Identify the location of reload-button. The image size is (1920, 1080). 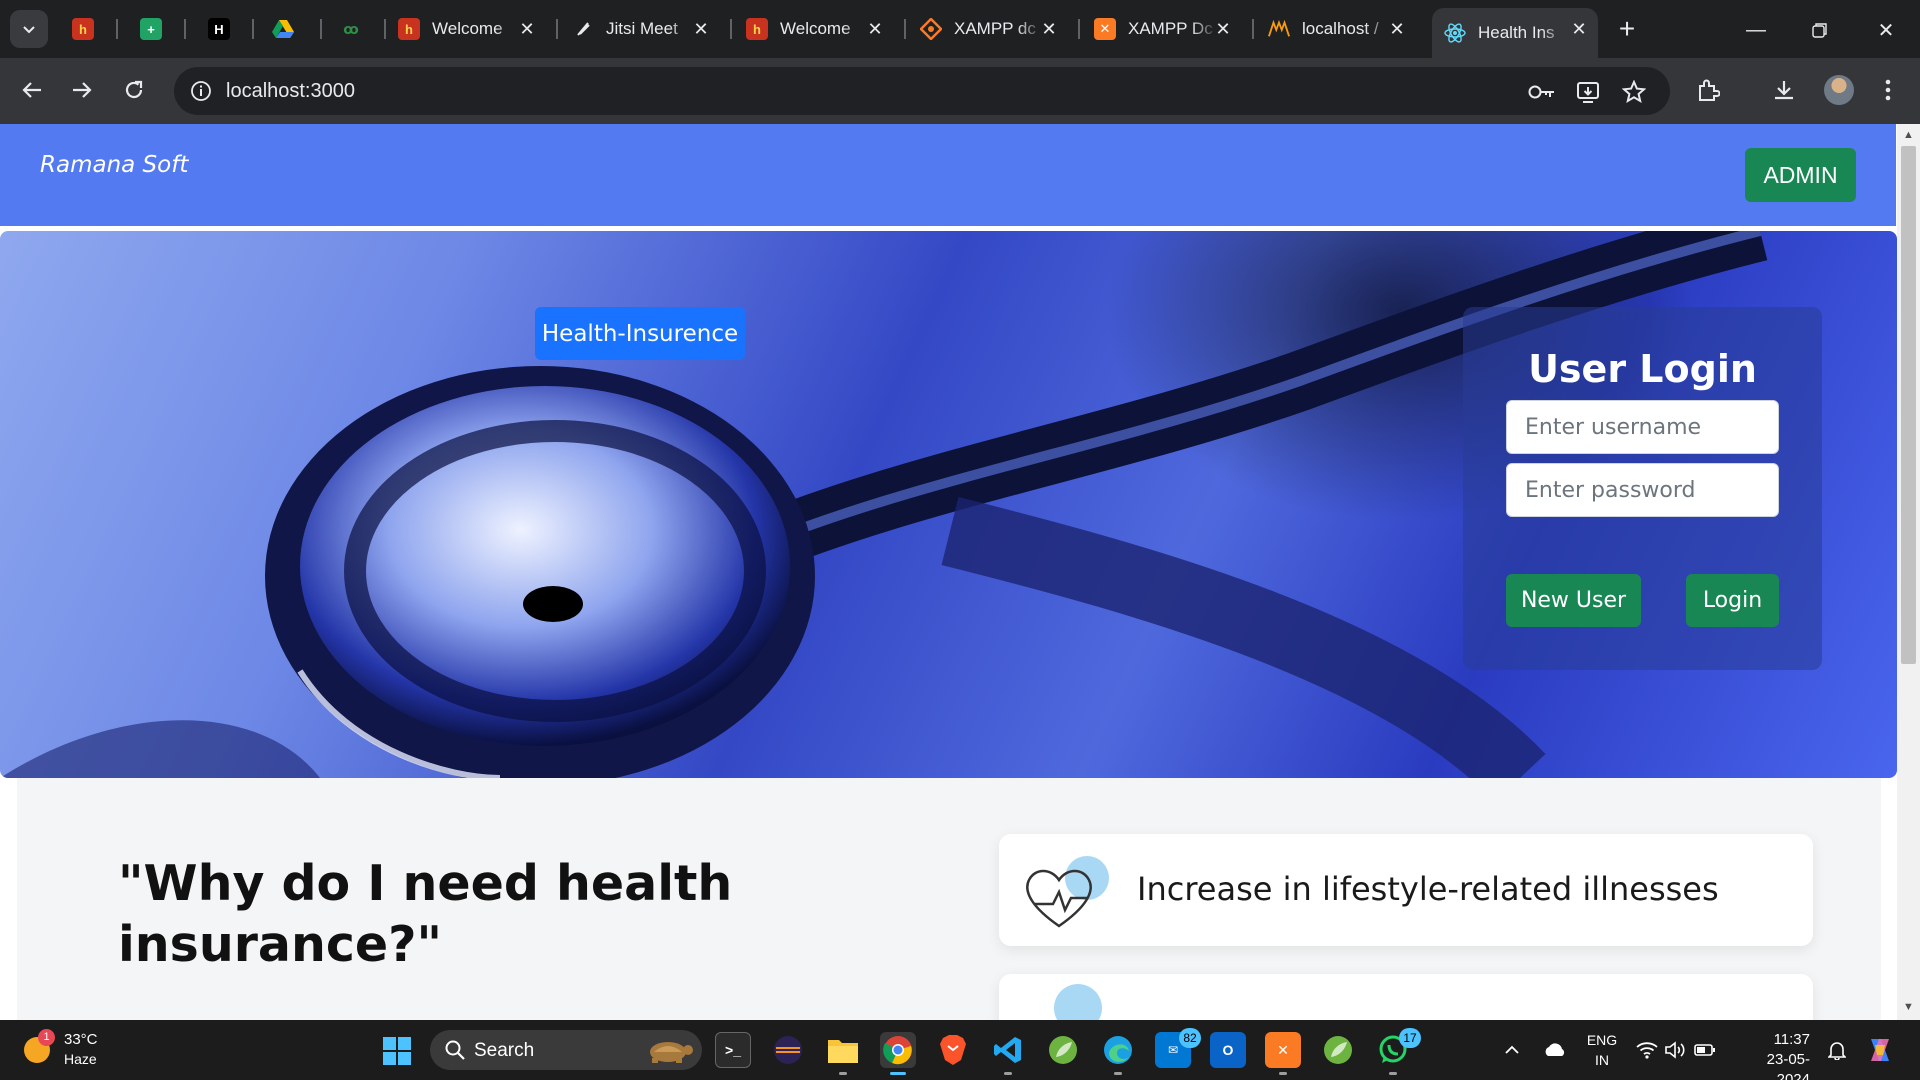
(134, 90).